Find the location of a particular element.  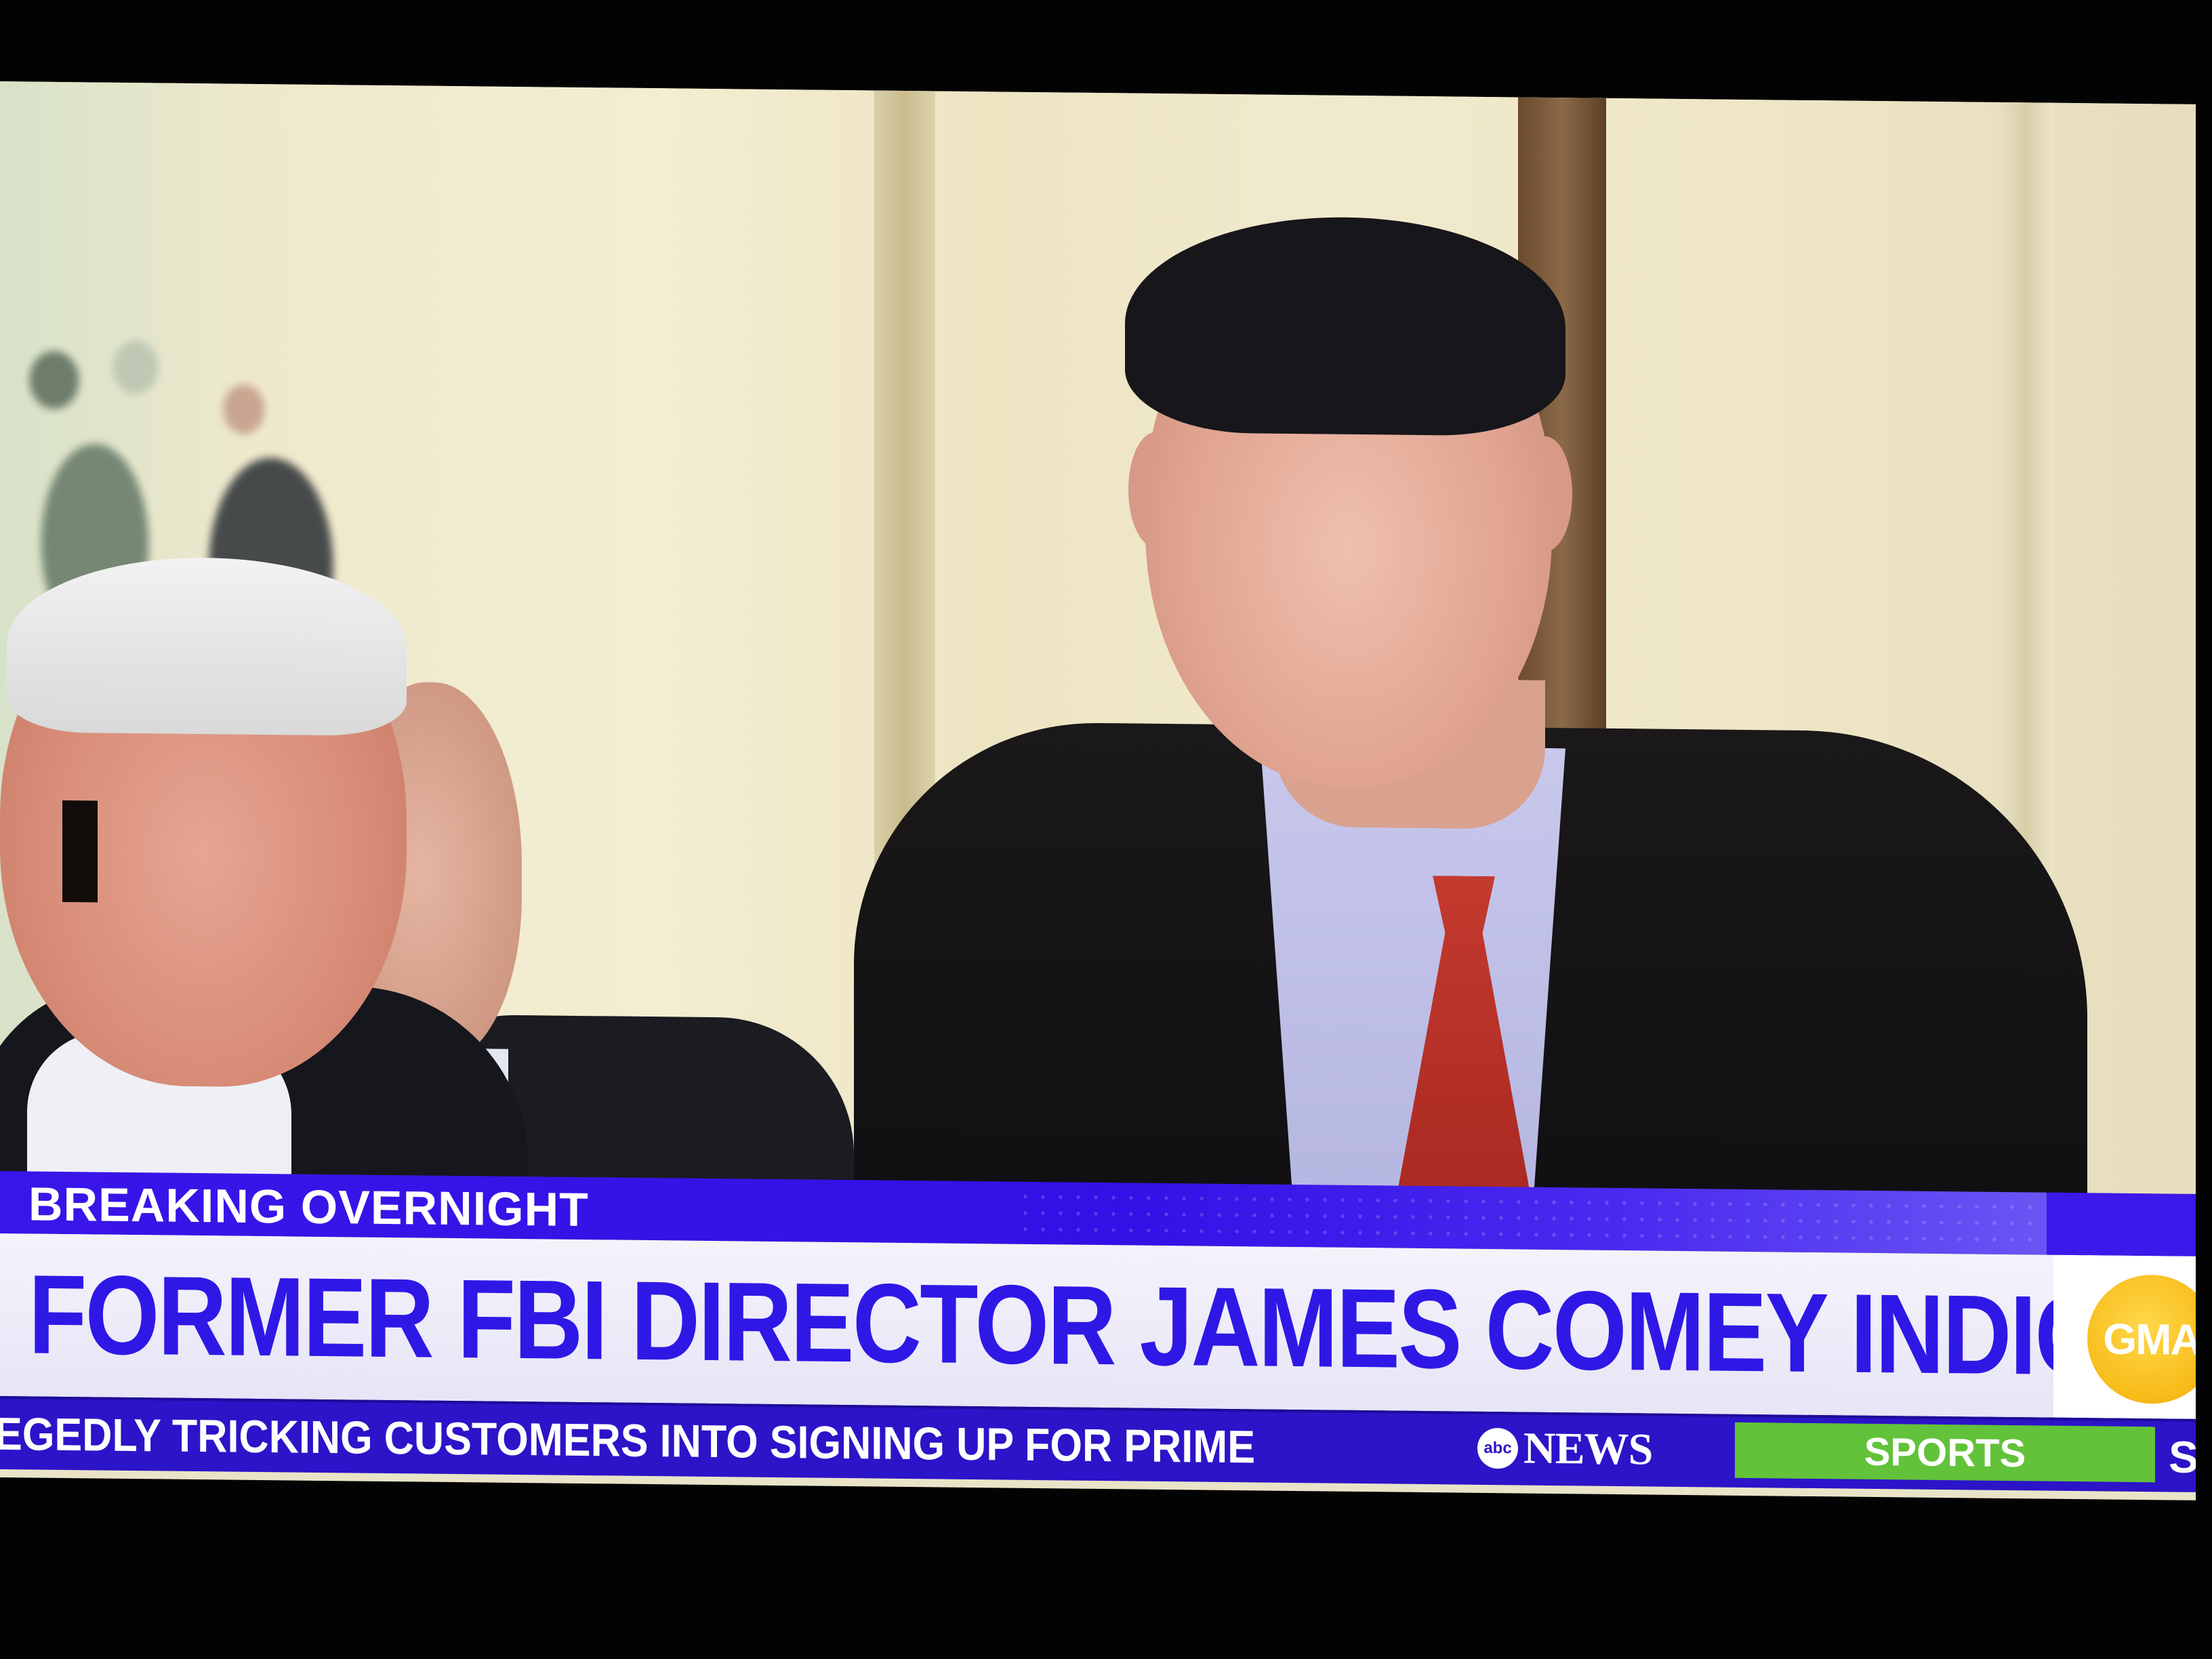

main-subject-hair is located at coordinates (1345, 326).